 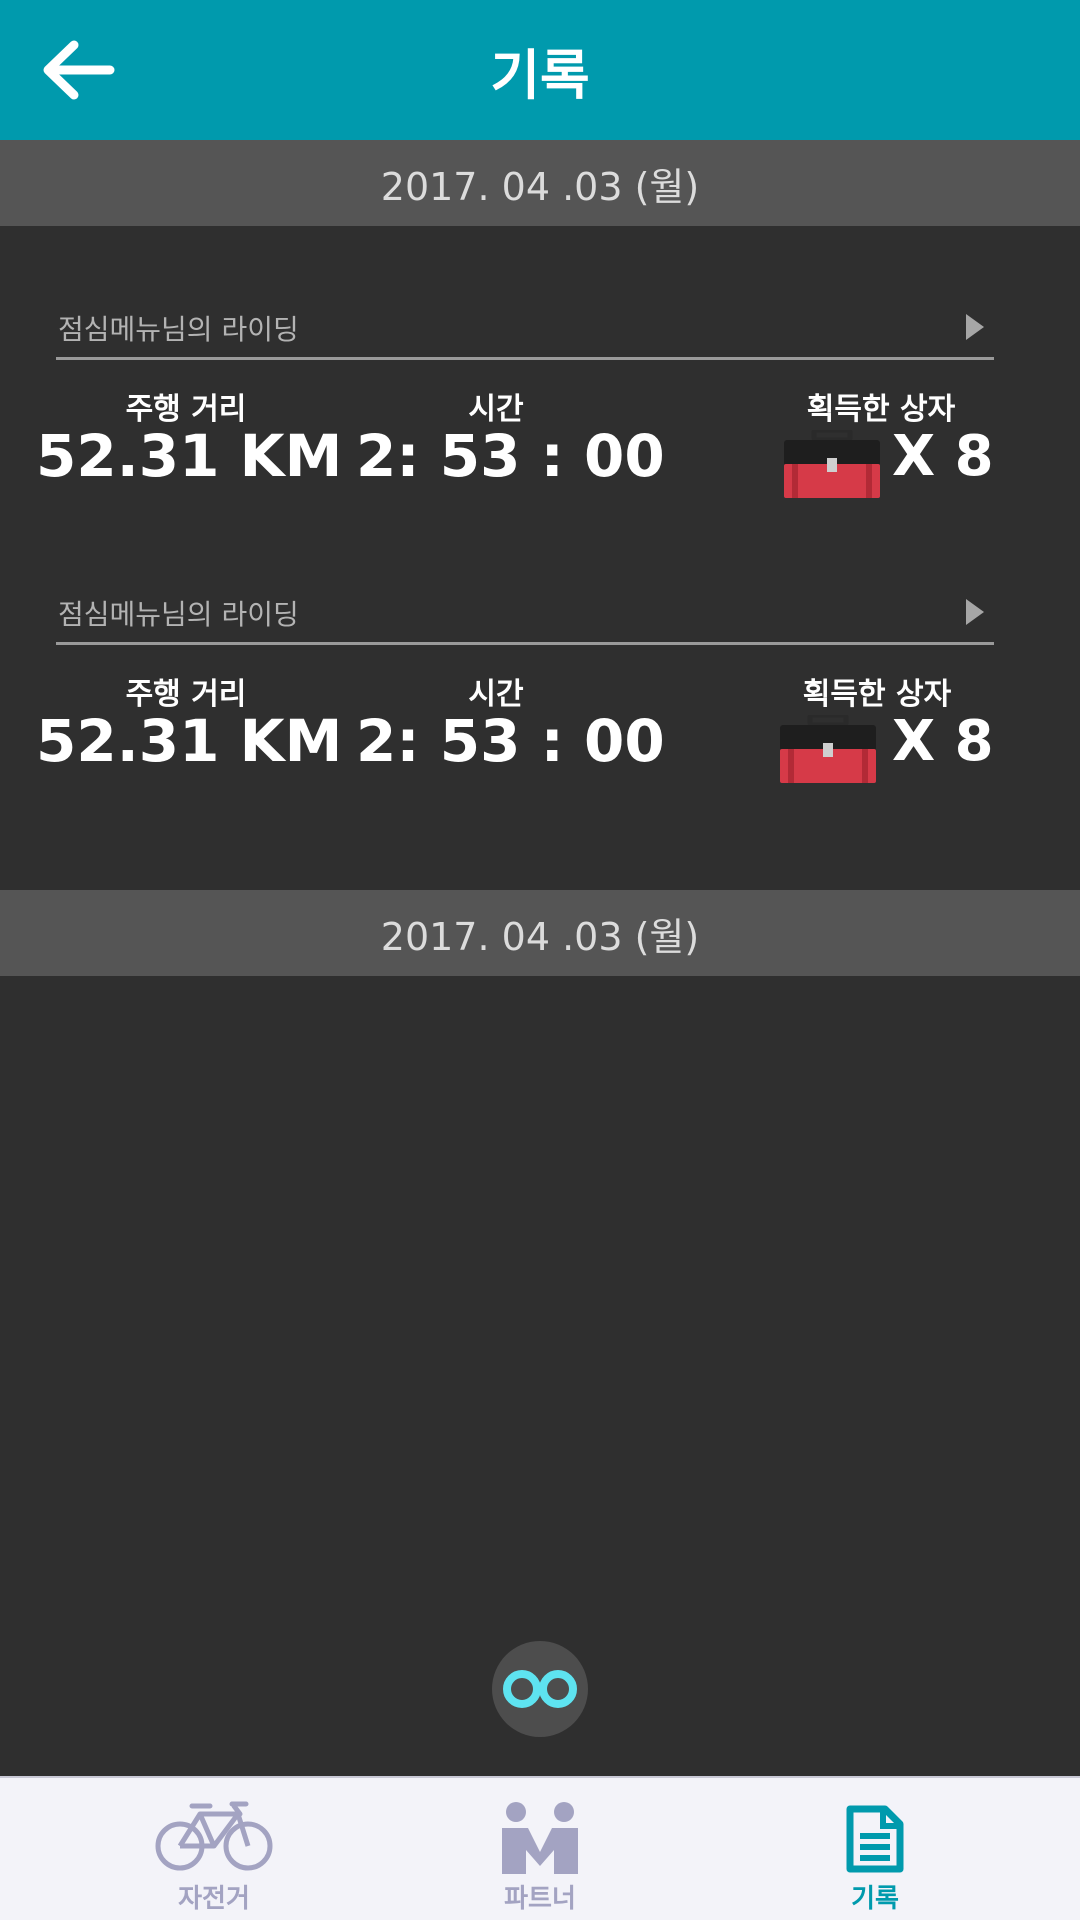 What do you see at coordinates (540, 1899) in the screenshot?
I see `nav-label-partner: 파트너` at bounding box center [540, 1899].